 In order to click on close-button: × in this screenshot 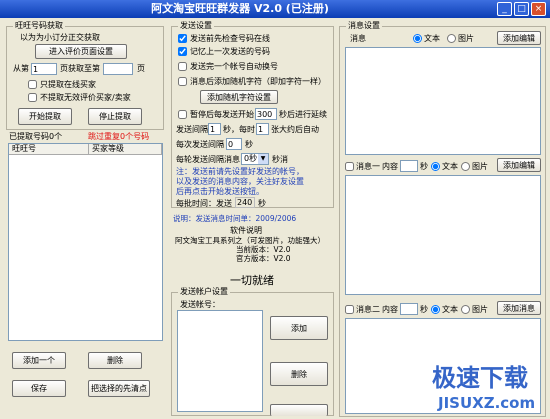, I will do `click(538, 9)`.